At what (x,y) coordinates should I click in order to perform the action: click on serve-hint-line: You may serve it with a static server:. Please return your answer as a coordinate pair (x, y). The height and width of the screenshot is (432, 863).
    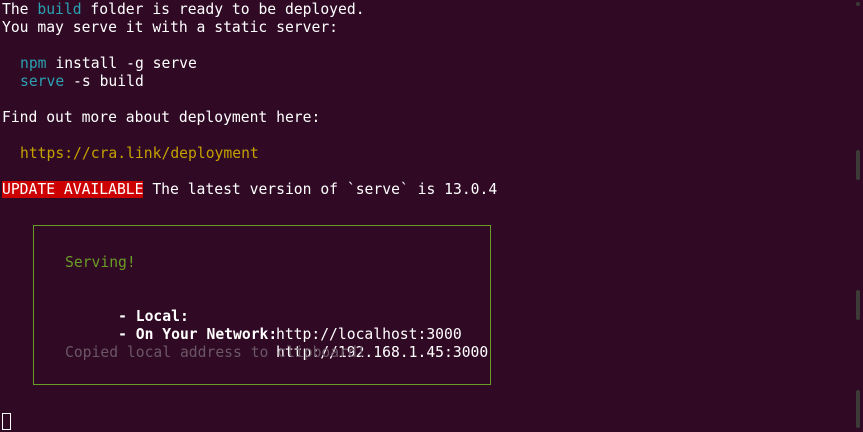
    Looking at the image, I should click on (170, 27).